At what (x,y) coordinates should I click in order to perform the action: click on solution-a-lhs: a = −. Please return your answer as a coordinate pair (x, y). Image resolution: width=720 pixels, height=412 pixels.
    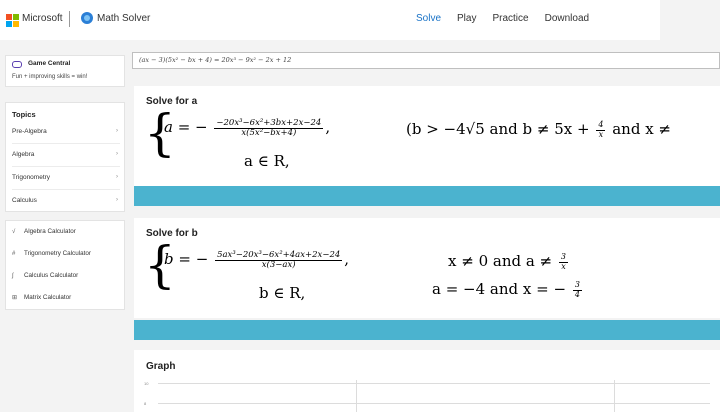
    Looking at the image, I should click on (186, 127).